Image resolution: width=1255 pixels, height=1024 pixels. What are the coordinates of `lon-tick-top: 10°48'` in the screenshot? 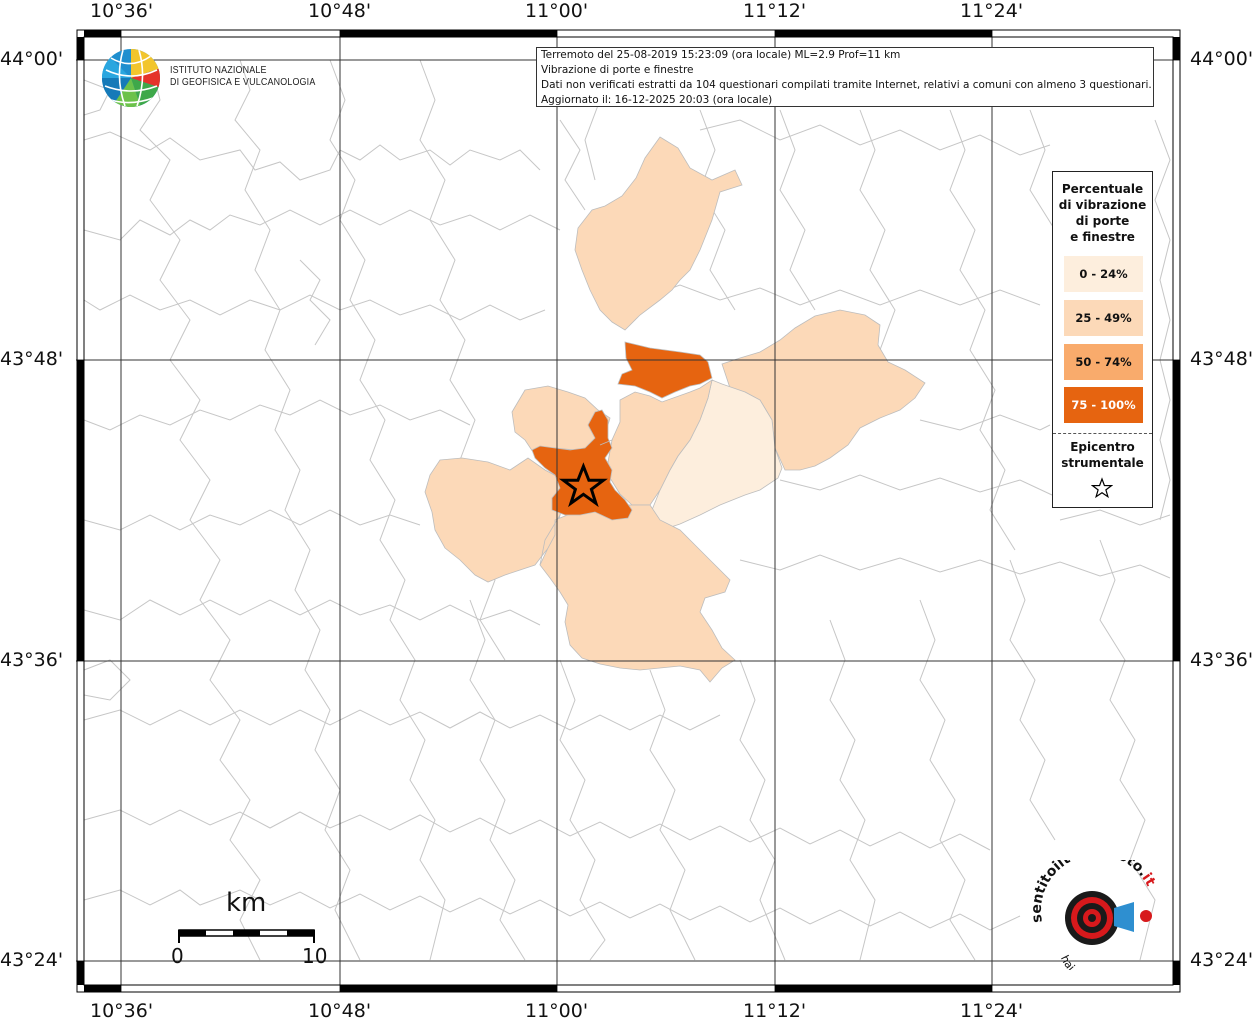 It's located at (340, 11).